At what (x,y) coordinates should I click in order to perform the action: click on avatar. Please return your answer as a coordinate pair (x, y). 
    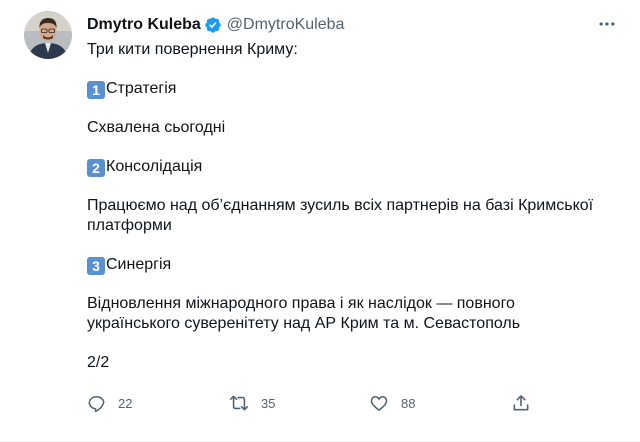
    Looking at the image, I should click on (48, 35).